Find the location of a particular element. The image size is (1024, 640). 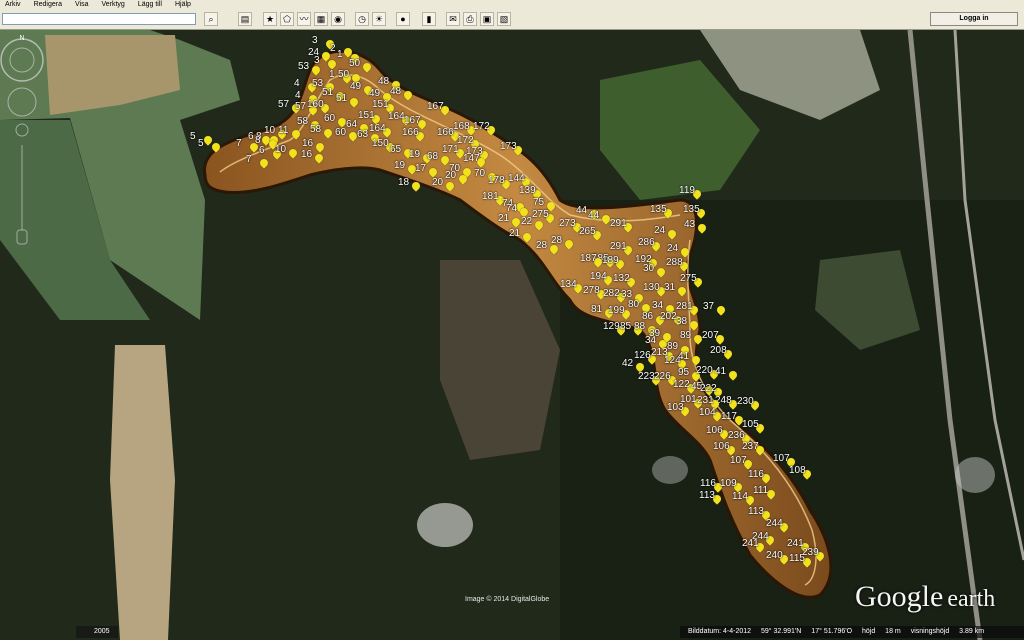

placemark-label: 64 is located at coordinates (351, 125).